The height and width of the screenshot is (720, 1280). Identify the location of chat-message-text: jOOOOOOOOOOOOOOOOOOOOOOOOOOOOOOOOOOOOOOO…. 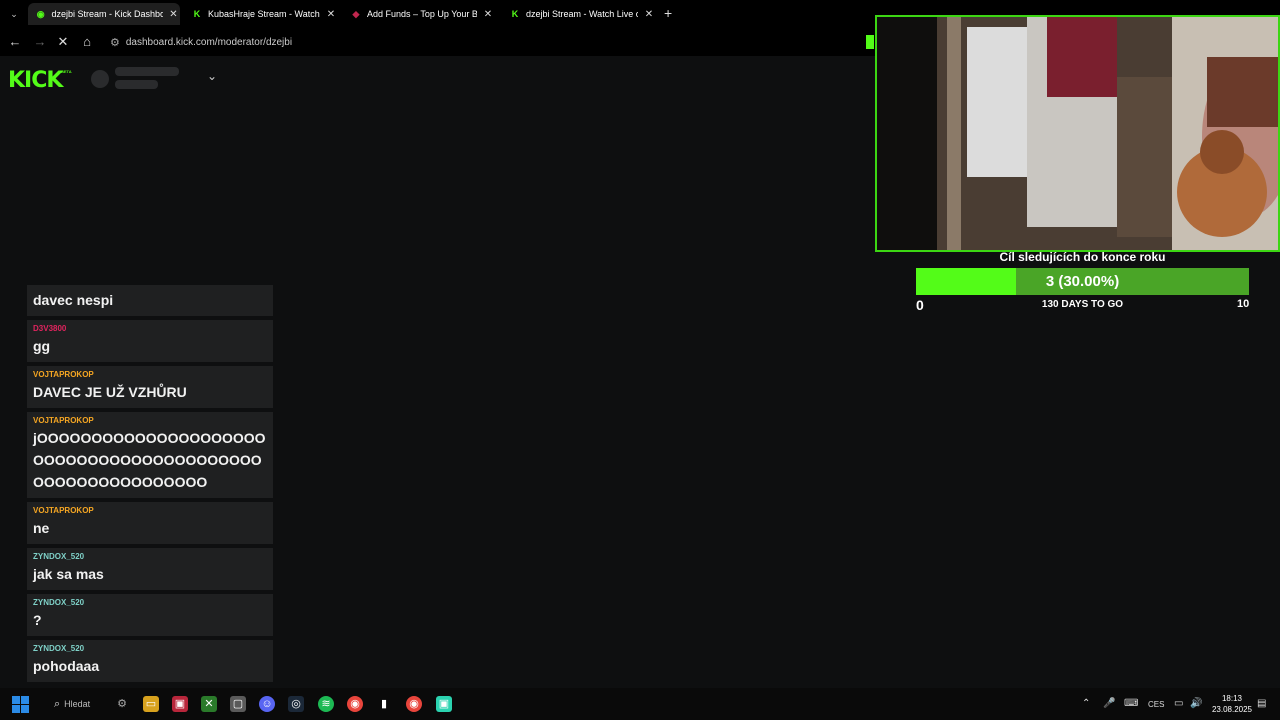
(149, 460).